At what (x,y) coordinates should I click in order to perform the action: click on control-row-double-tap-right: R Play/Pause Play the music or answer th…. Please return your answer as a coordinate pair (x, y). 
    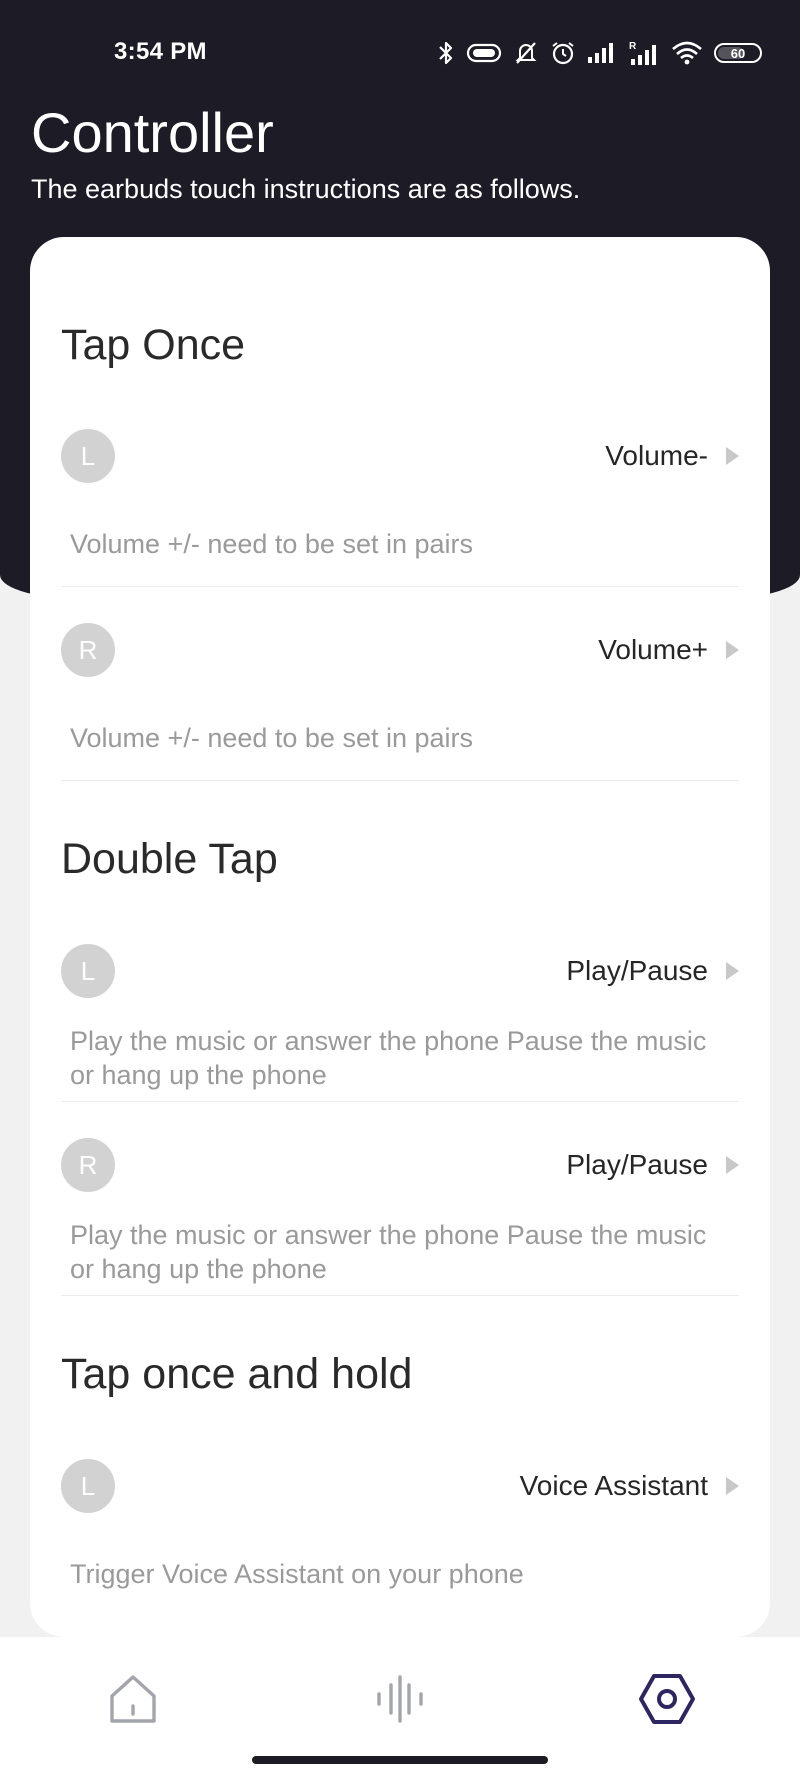
    Looking at the image, I should click on (400, 1217).